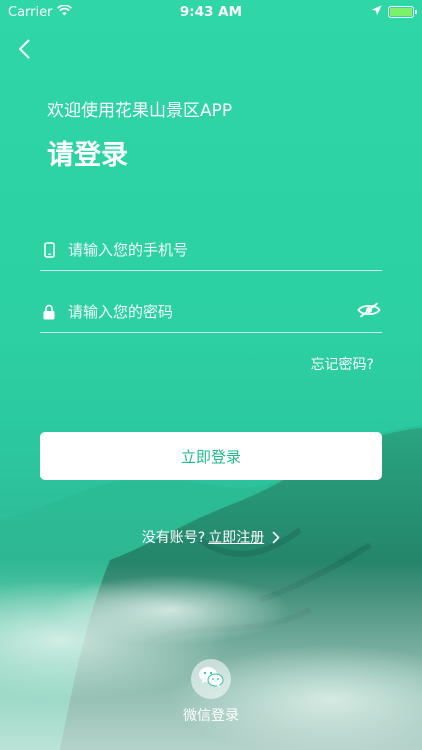 This screenshot has width=422, height=750. Describe the element at coordinates (211, 12) in the screenshot. I see `status-bar: Carrier 9:43 AM` at that location.